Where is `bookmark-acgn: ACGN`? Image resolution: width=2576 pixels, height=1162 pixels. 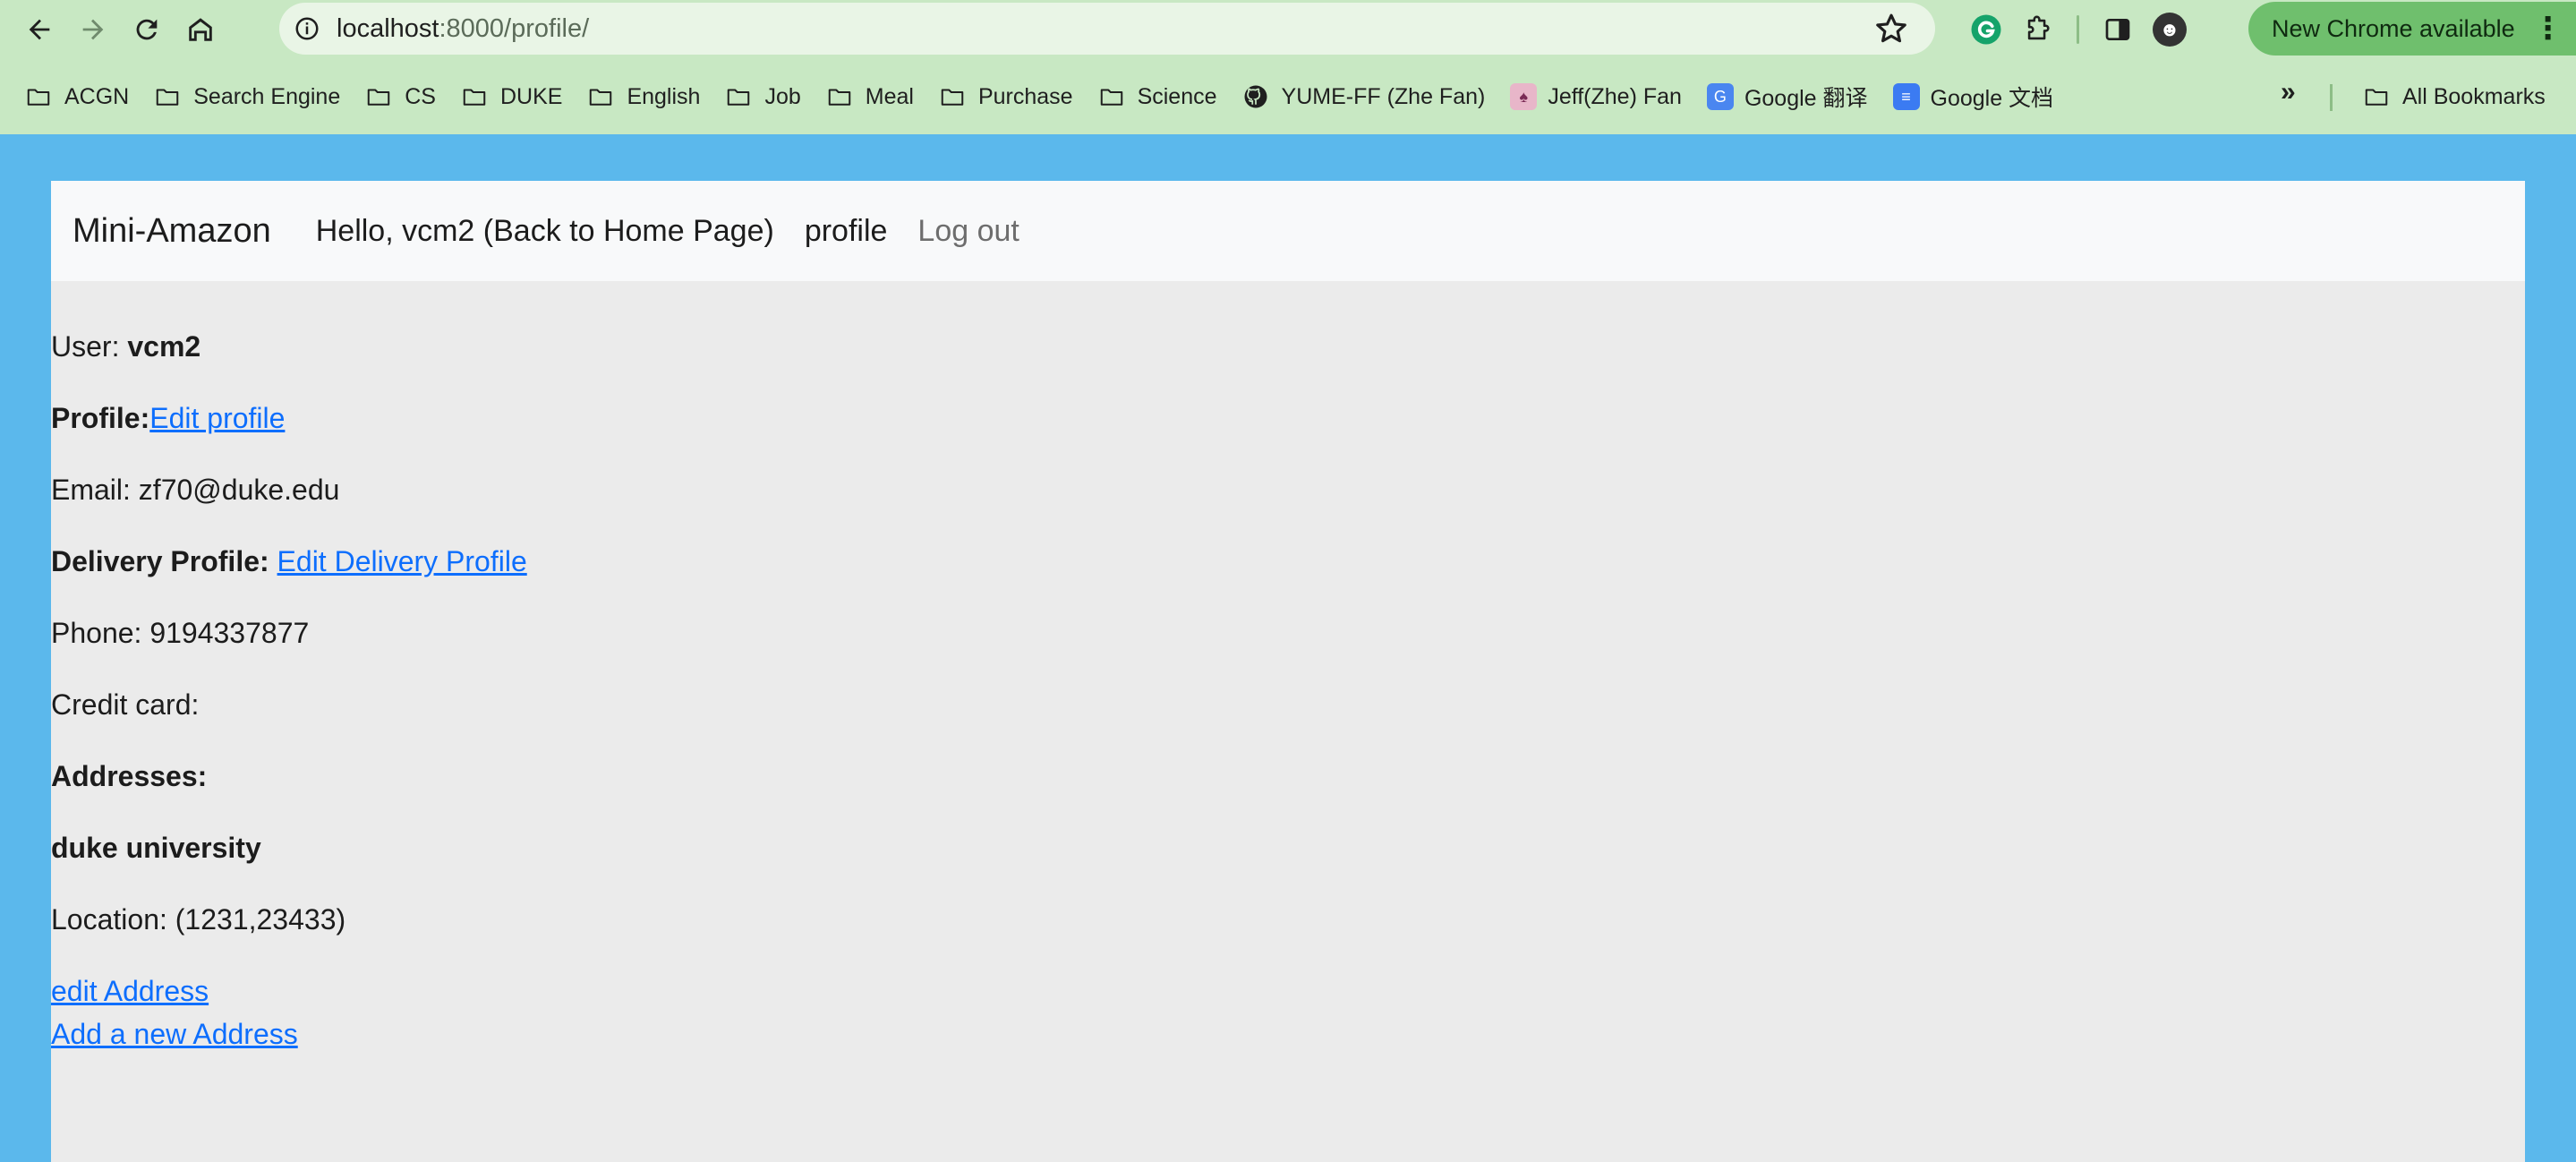
bookmark-acgn: ACGN is located at coordinates (77, 96).